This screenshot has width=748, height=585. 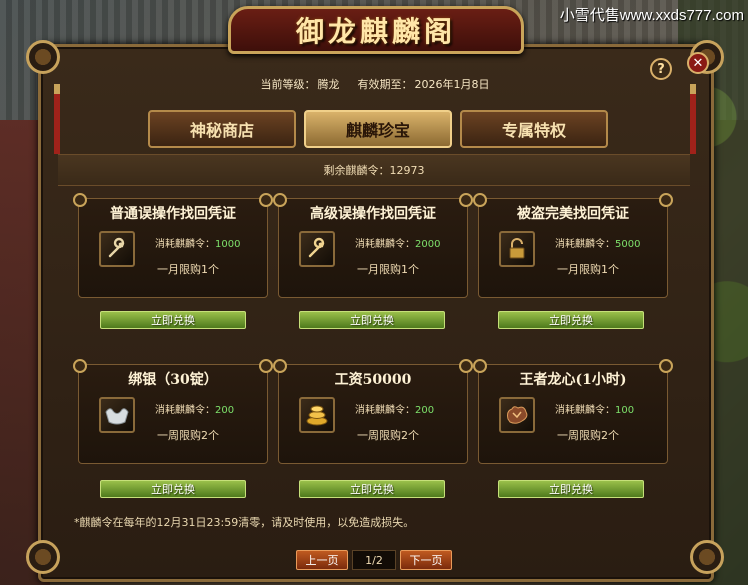 I want to click on prev-page-button: 上一页, so click(x=322, y=560).